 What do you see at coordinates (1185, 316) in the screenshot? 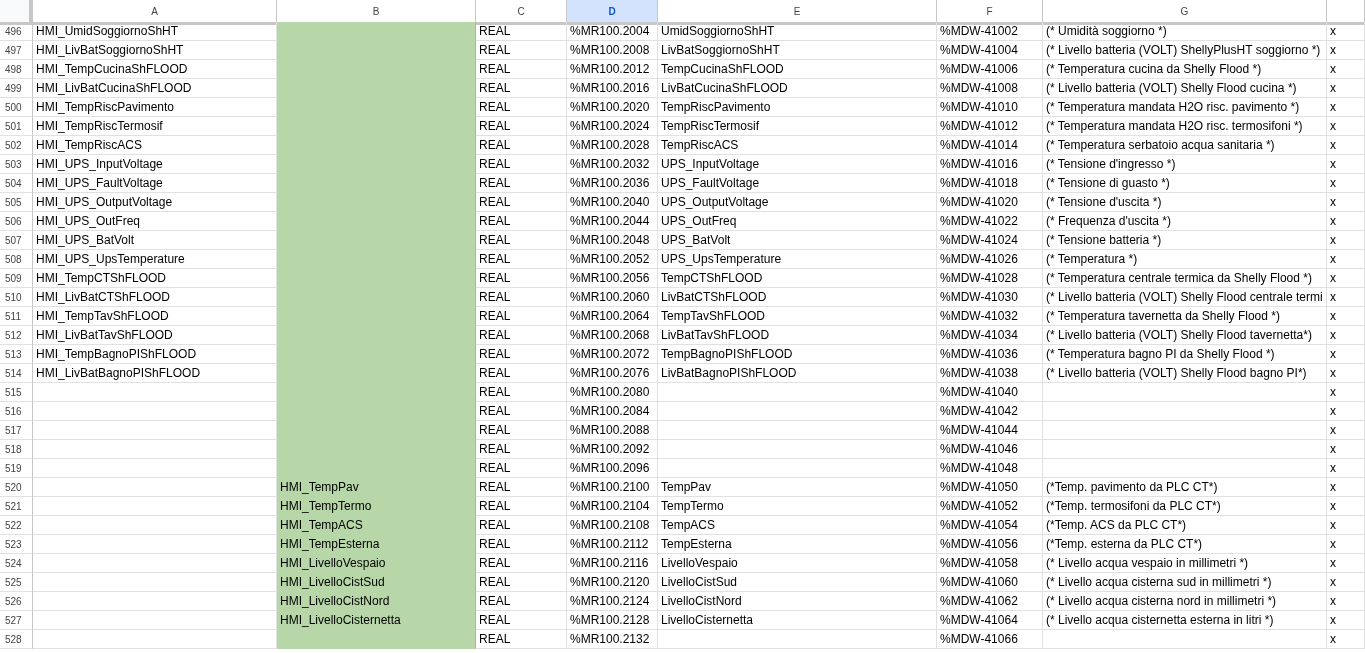
I see `table-cell: (* Temperatura tavernetta da Shelly Flood *)` at bounding box center [1185, 316].